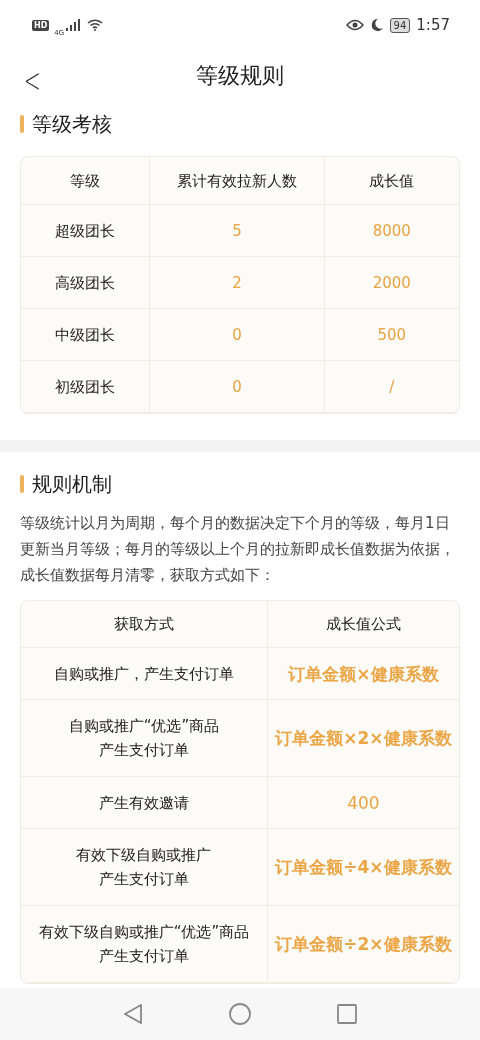 This screenshot has height=1040, width=480. What do you see at coordinates (74, 25) in the screenshot?
I see `signal-icon` at bounding box center [74, 25].